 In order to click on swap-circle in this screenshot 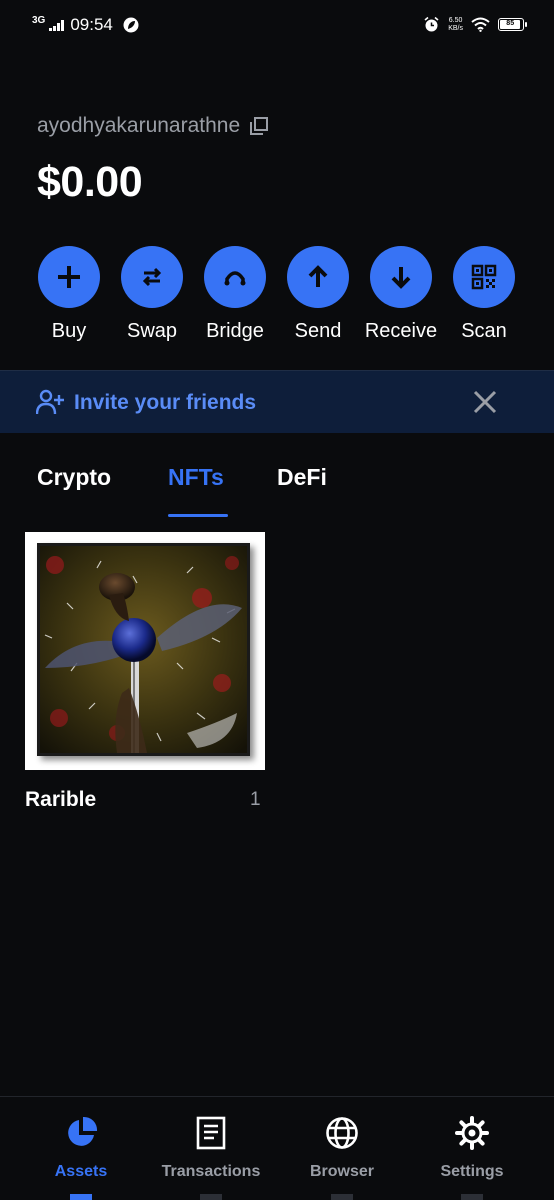, I will do `click(152, 277)`.